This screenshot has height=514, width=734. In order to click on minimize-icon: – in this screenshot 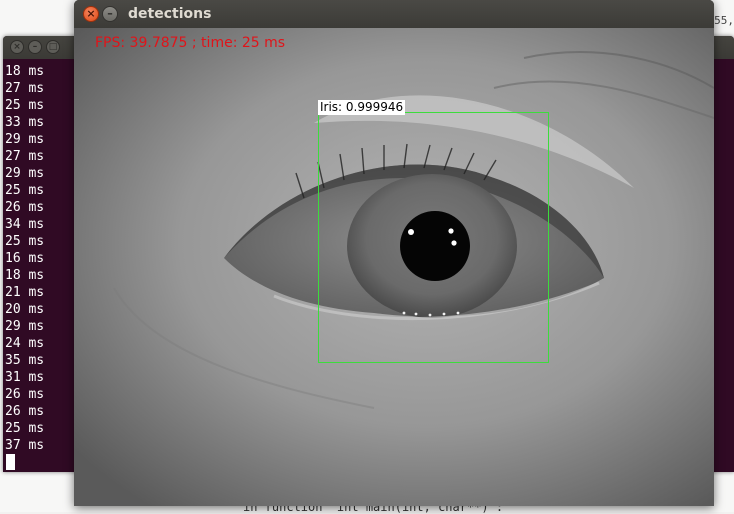, I will do `click(110, 13)`.